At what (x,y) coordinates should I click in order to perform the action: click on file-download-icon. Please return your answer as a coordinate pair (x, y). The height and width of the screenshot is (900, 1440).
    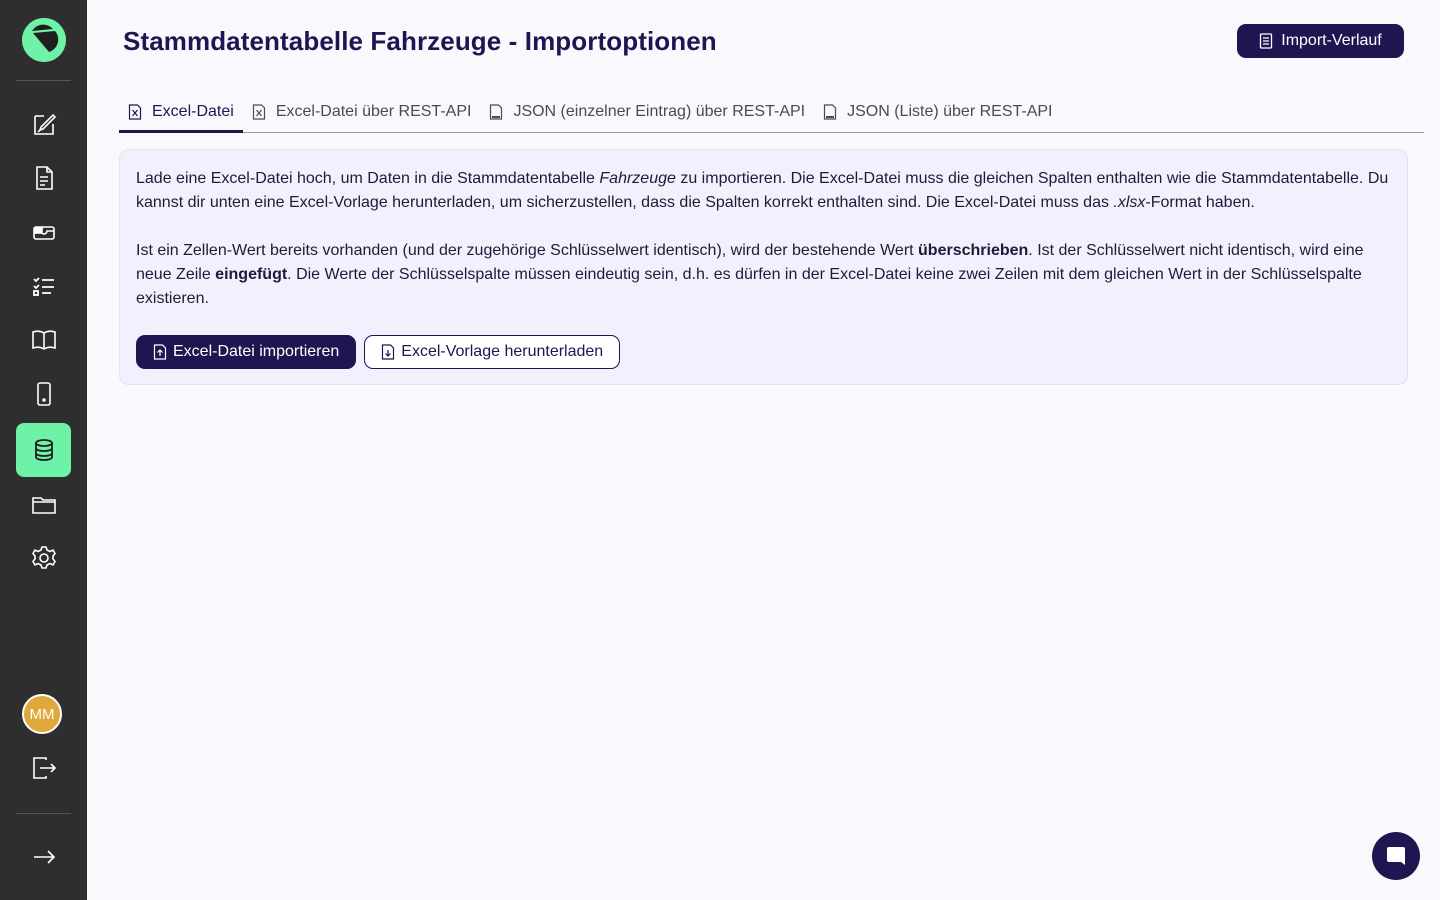
    Looking at the image, I should click on (388, 352).